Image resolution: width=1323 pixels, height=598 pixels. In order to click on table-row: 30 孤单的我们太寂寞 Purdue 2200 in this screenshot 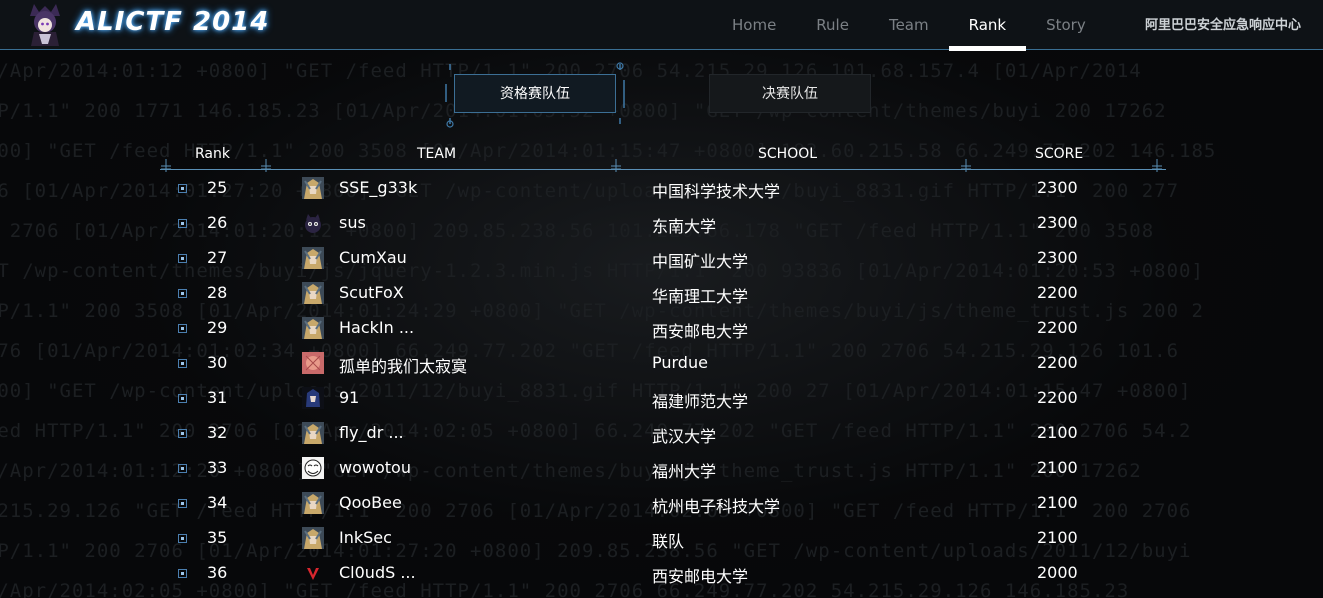, I will do `click(661, 363)`.